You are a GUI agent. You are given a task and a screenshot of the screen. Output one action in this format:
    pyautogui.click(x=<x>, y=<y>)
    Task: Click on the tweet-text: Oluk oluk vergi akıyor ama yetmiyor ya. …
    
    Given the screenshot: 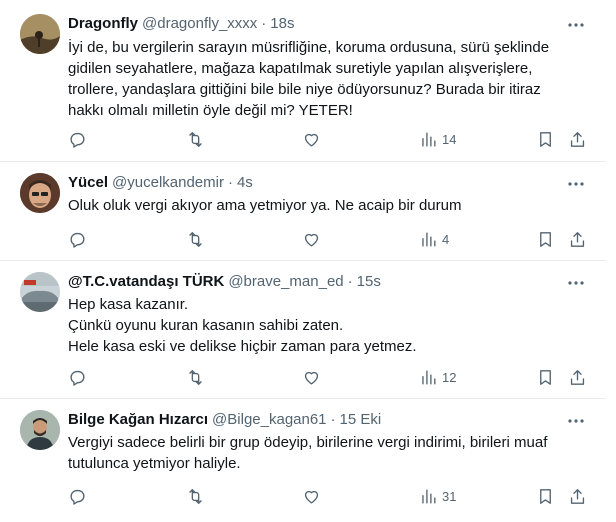 What is the action you would take?
    pyautogui.click(x=318, y=205)
    